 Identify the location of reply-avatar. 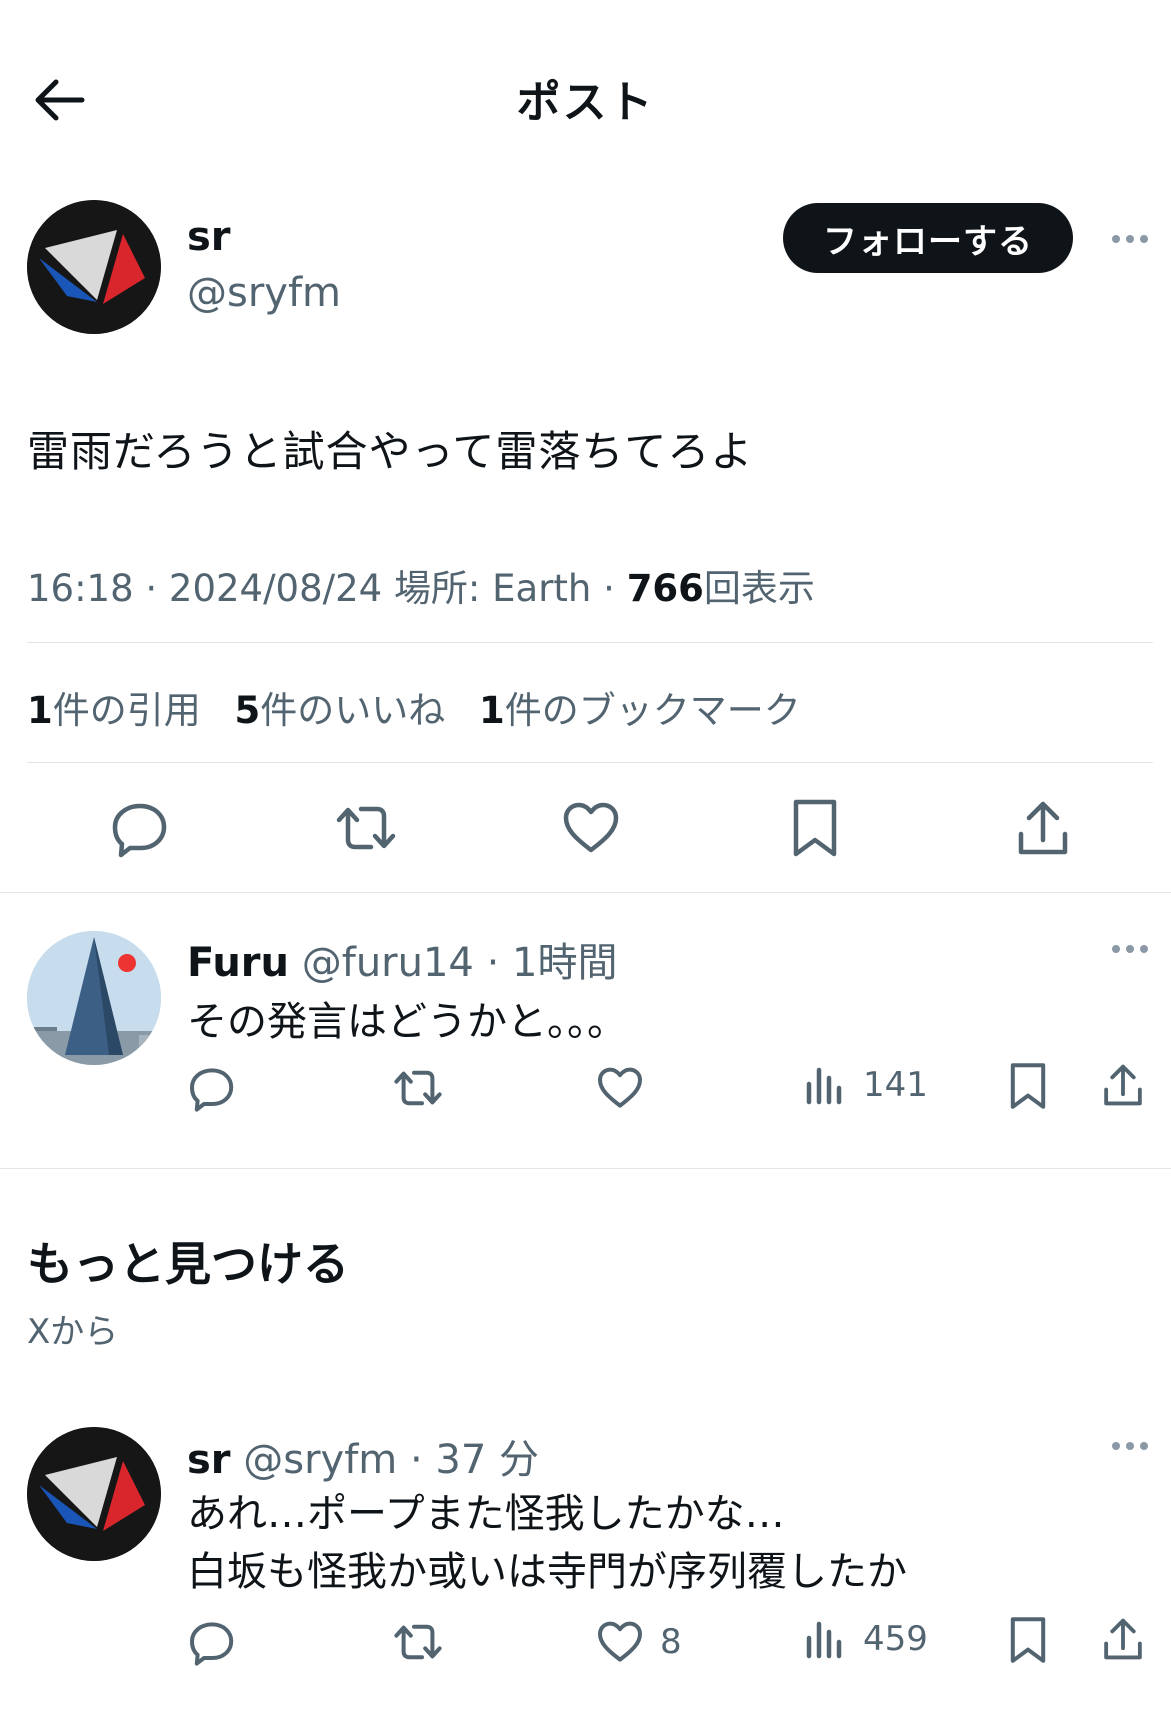
(94, 998).